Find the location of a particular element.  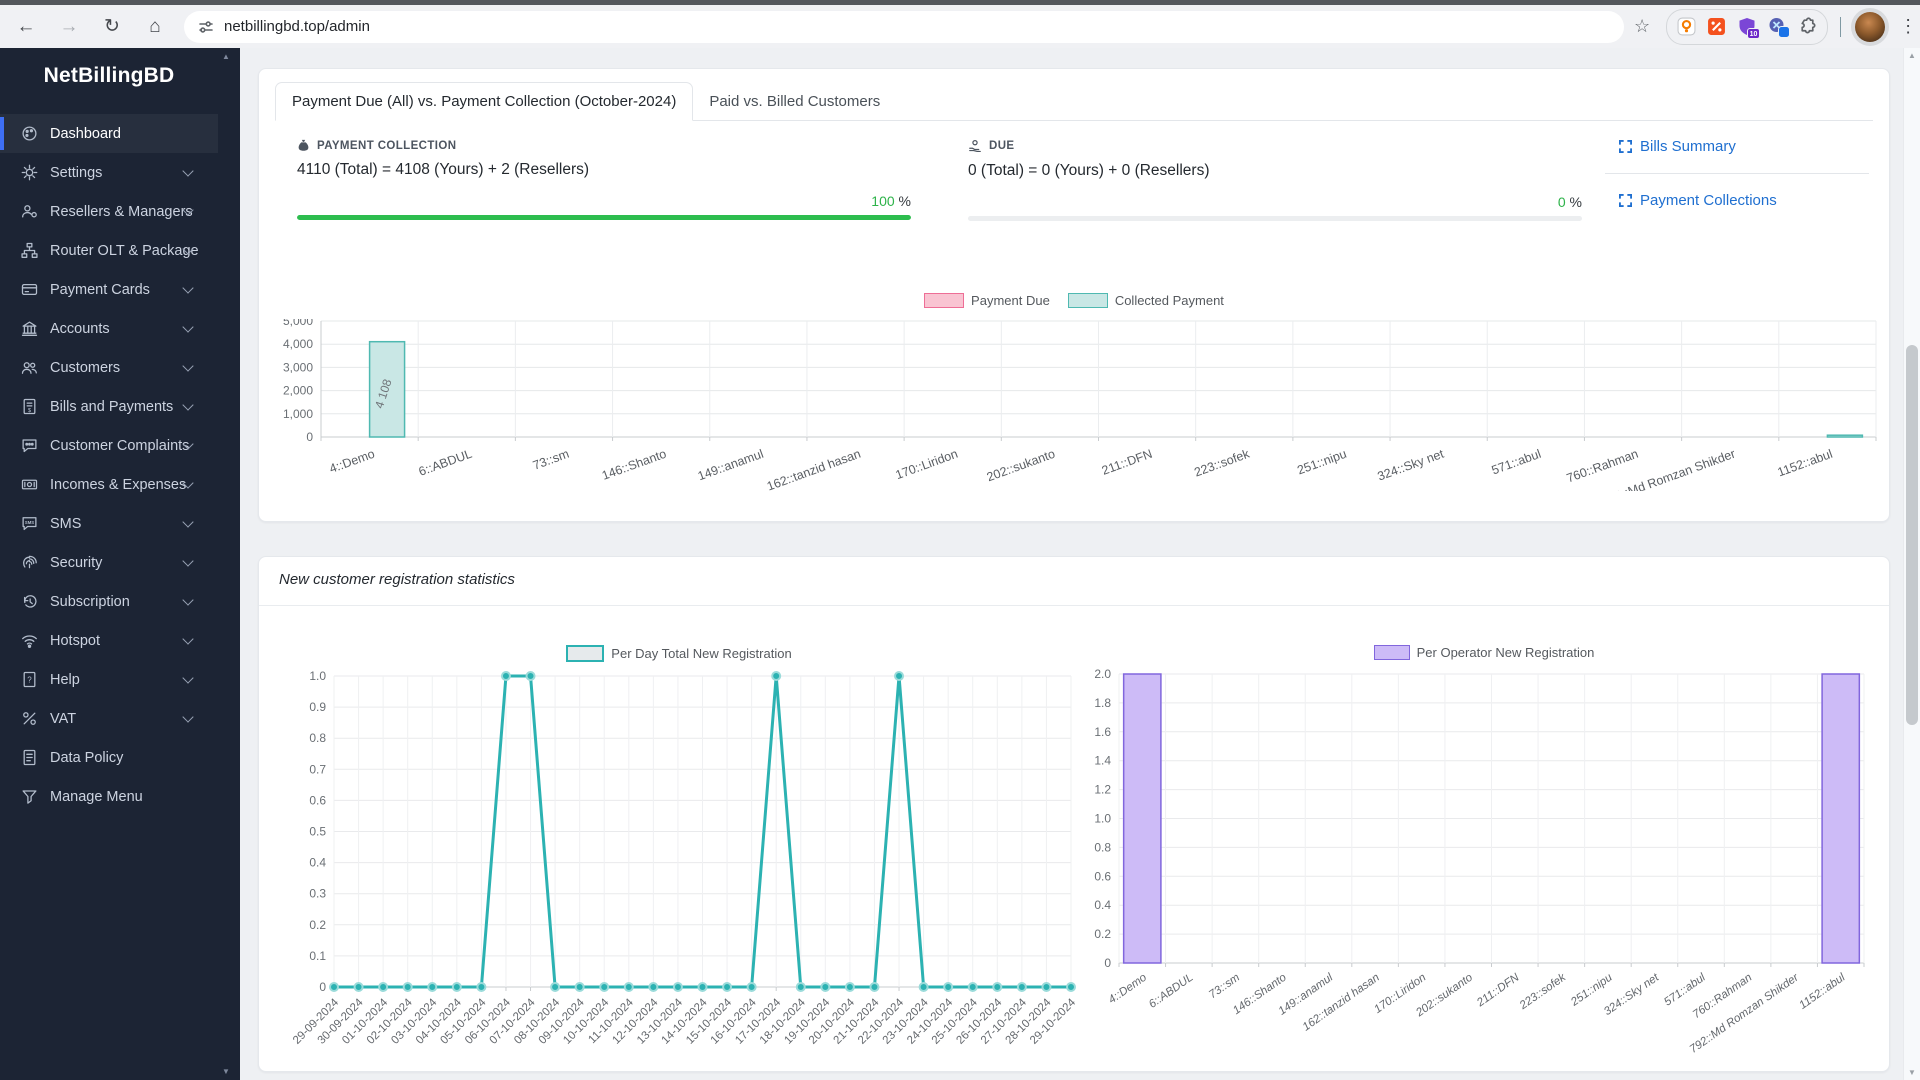

extension-orange-icon is located at coordinates (1686, 26).